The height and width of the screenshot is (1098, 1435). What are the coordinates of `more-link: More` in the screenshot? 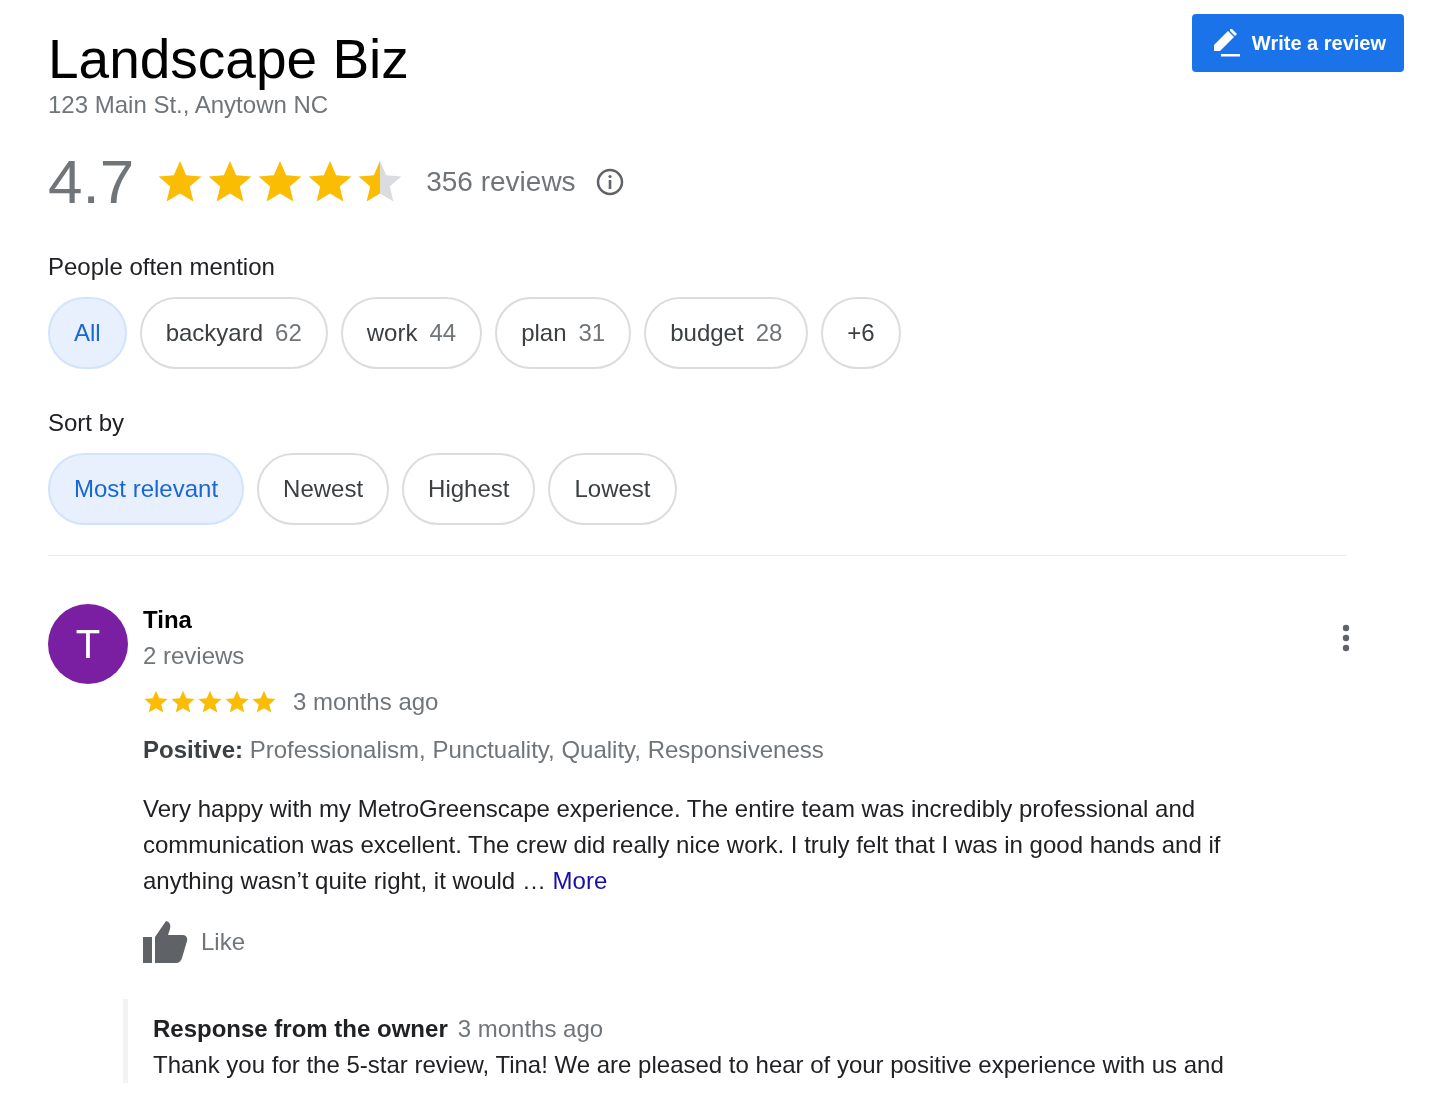 It's located at (580, 880).